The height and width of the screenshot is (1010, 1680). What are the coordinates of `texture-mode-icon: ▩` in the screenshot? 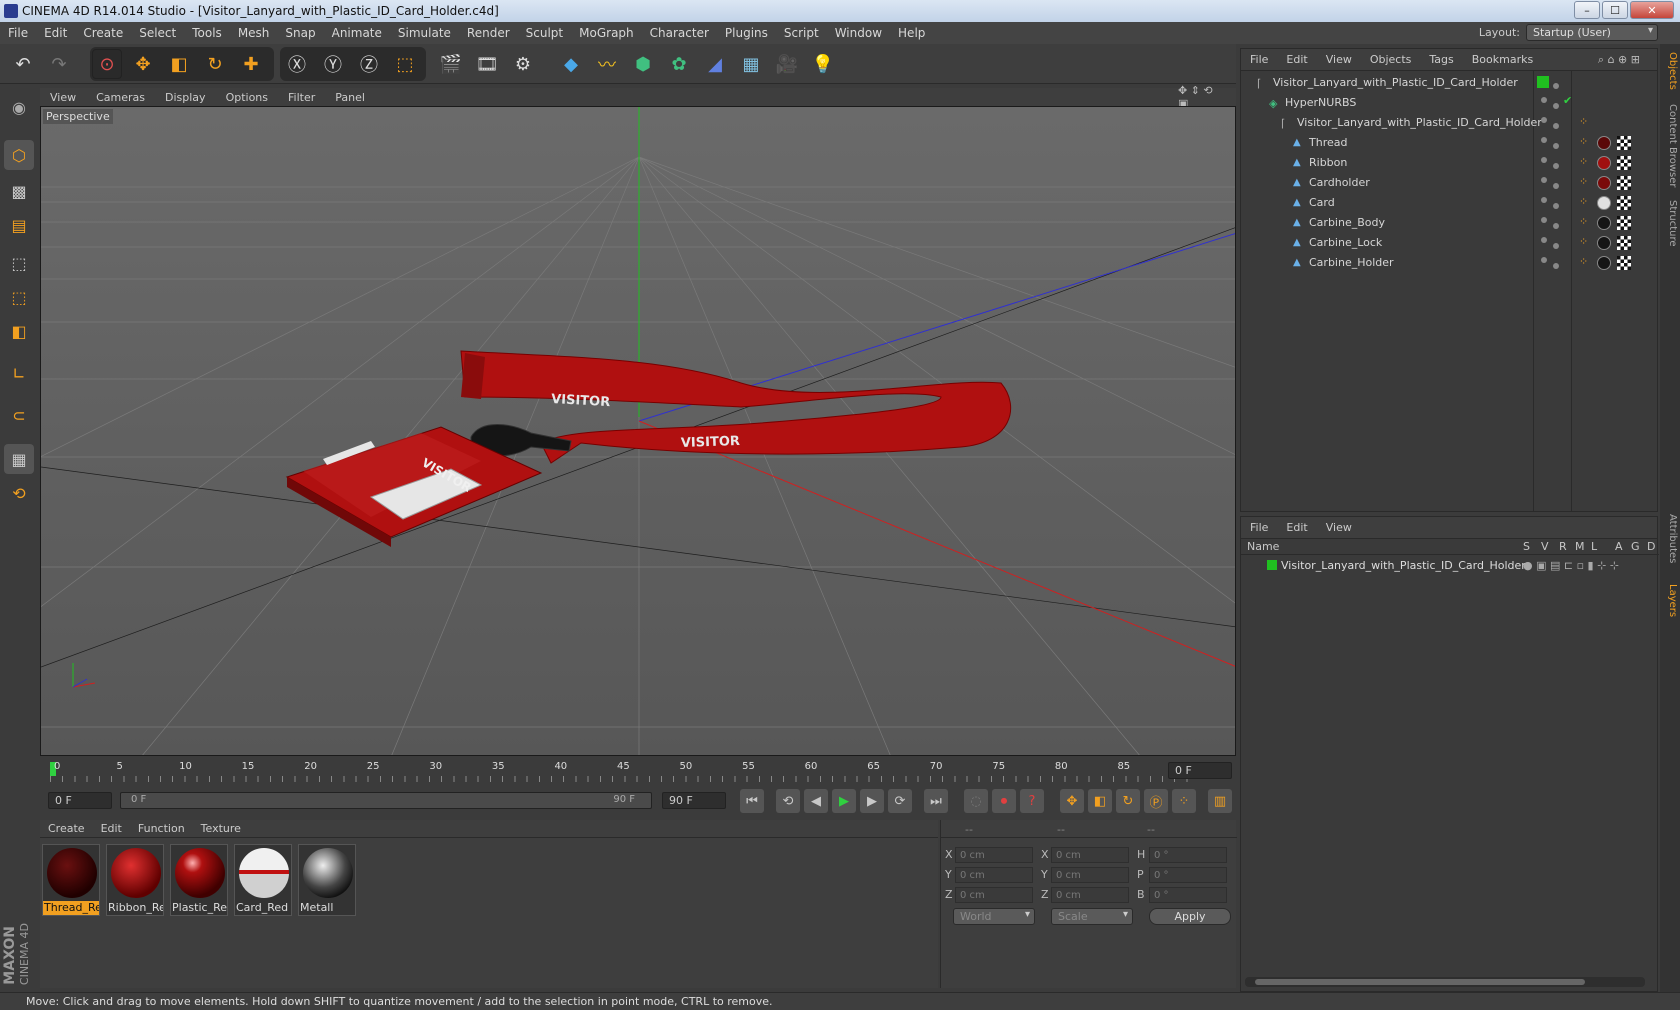 It's located at (19, 191).